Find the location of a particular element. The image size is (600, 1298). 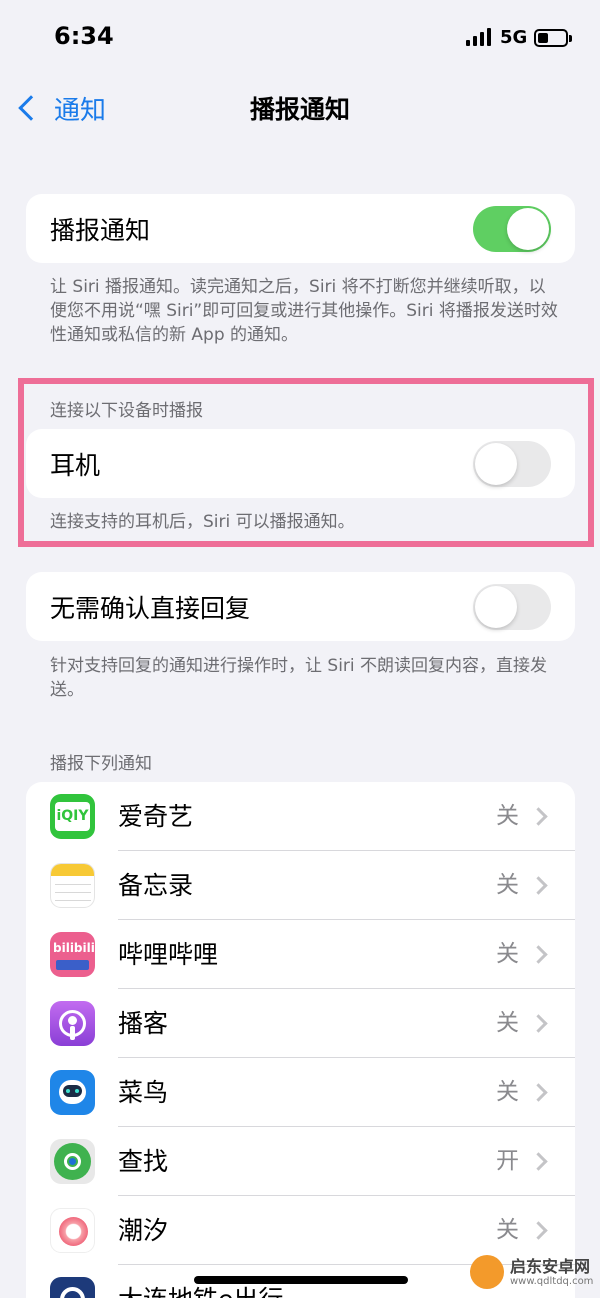

app-row-bilibili: bilibili 哔哩哔哩 关 is located at coordinates (300, 954).